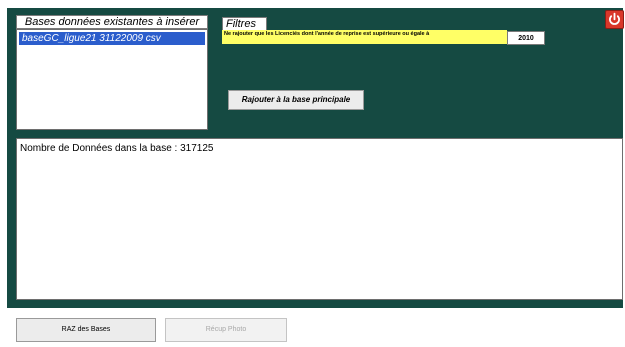 The width and height of the screenshot is (625, 347). I want to click on photo-recovery-button: Récup Photo, so click(226, 330).